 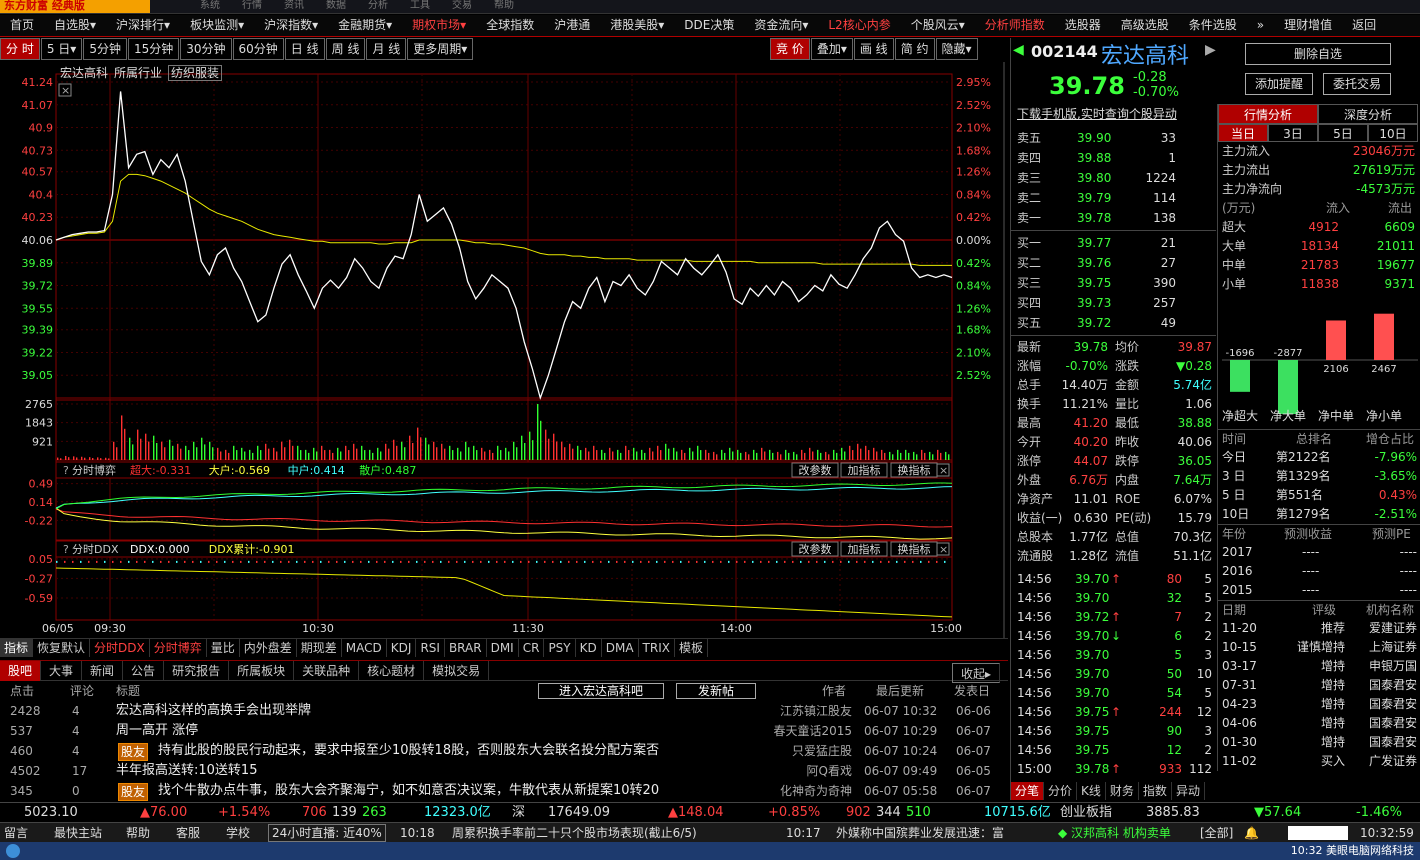 I want to click on quote-bottom-tab: 指数, so click(x=1155, y=791).